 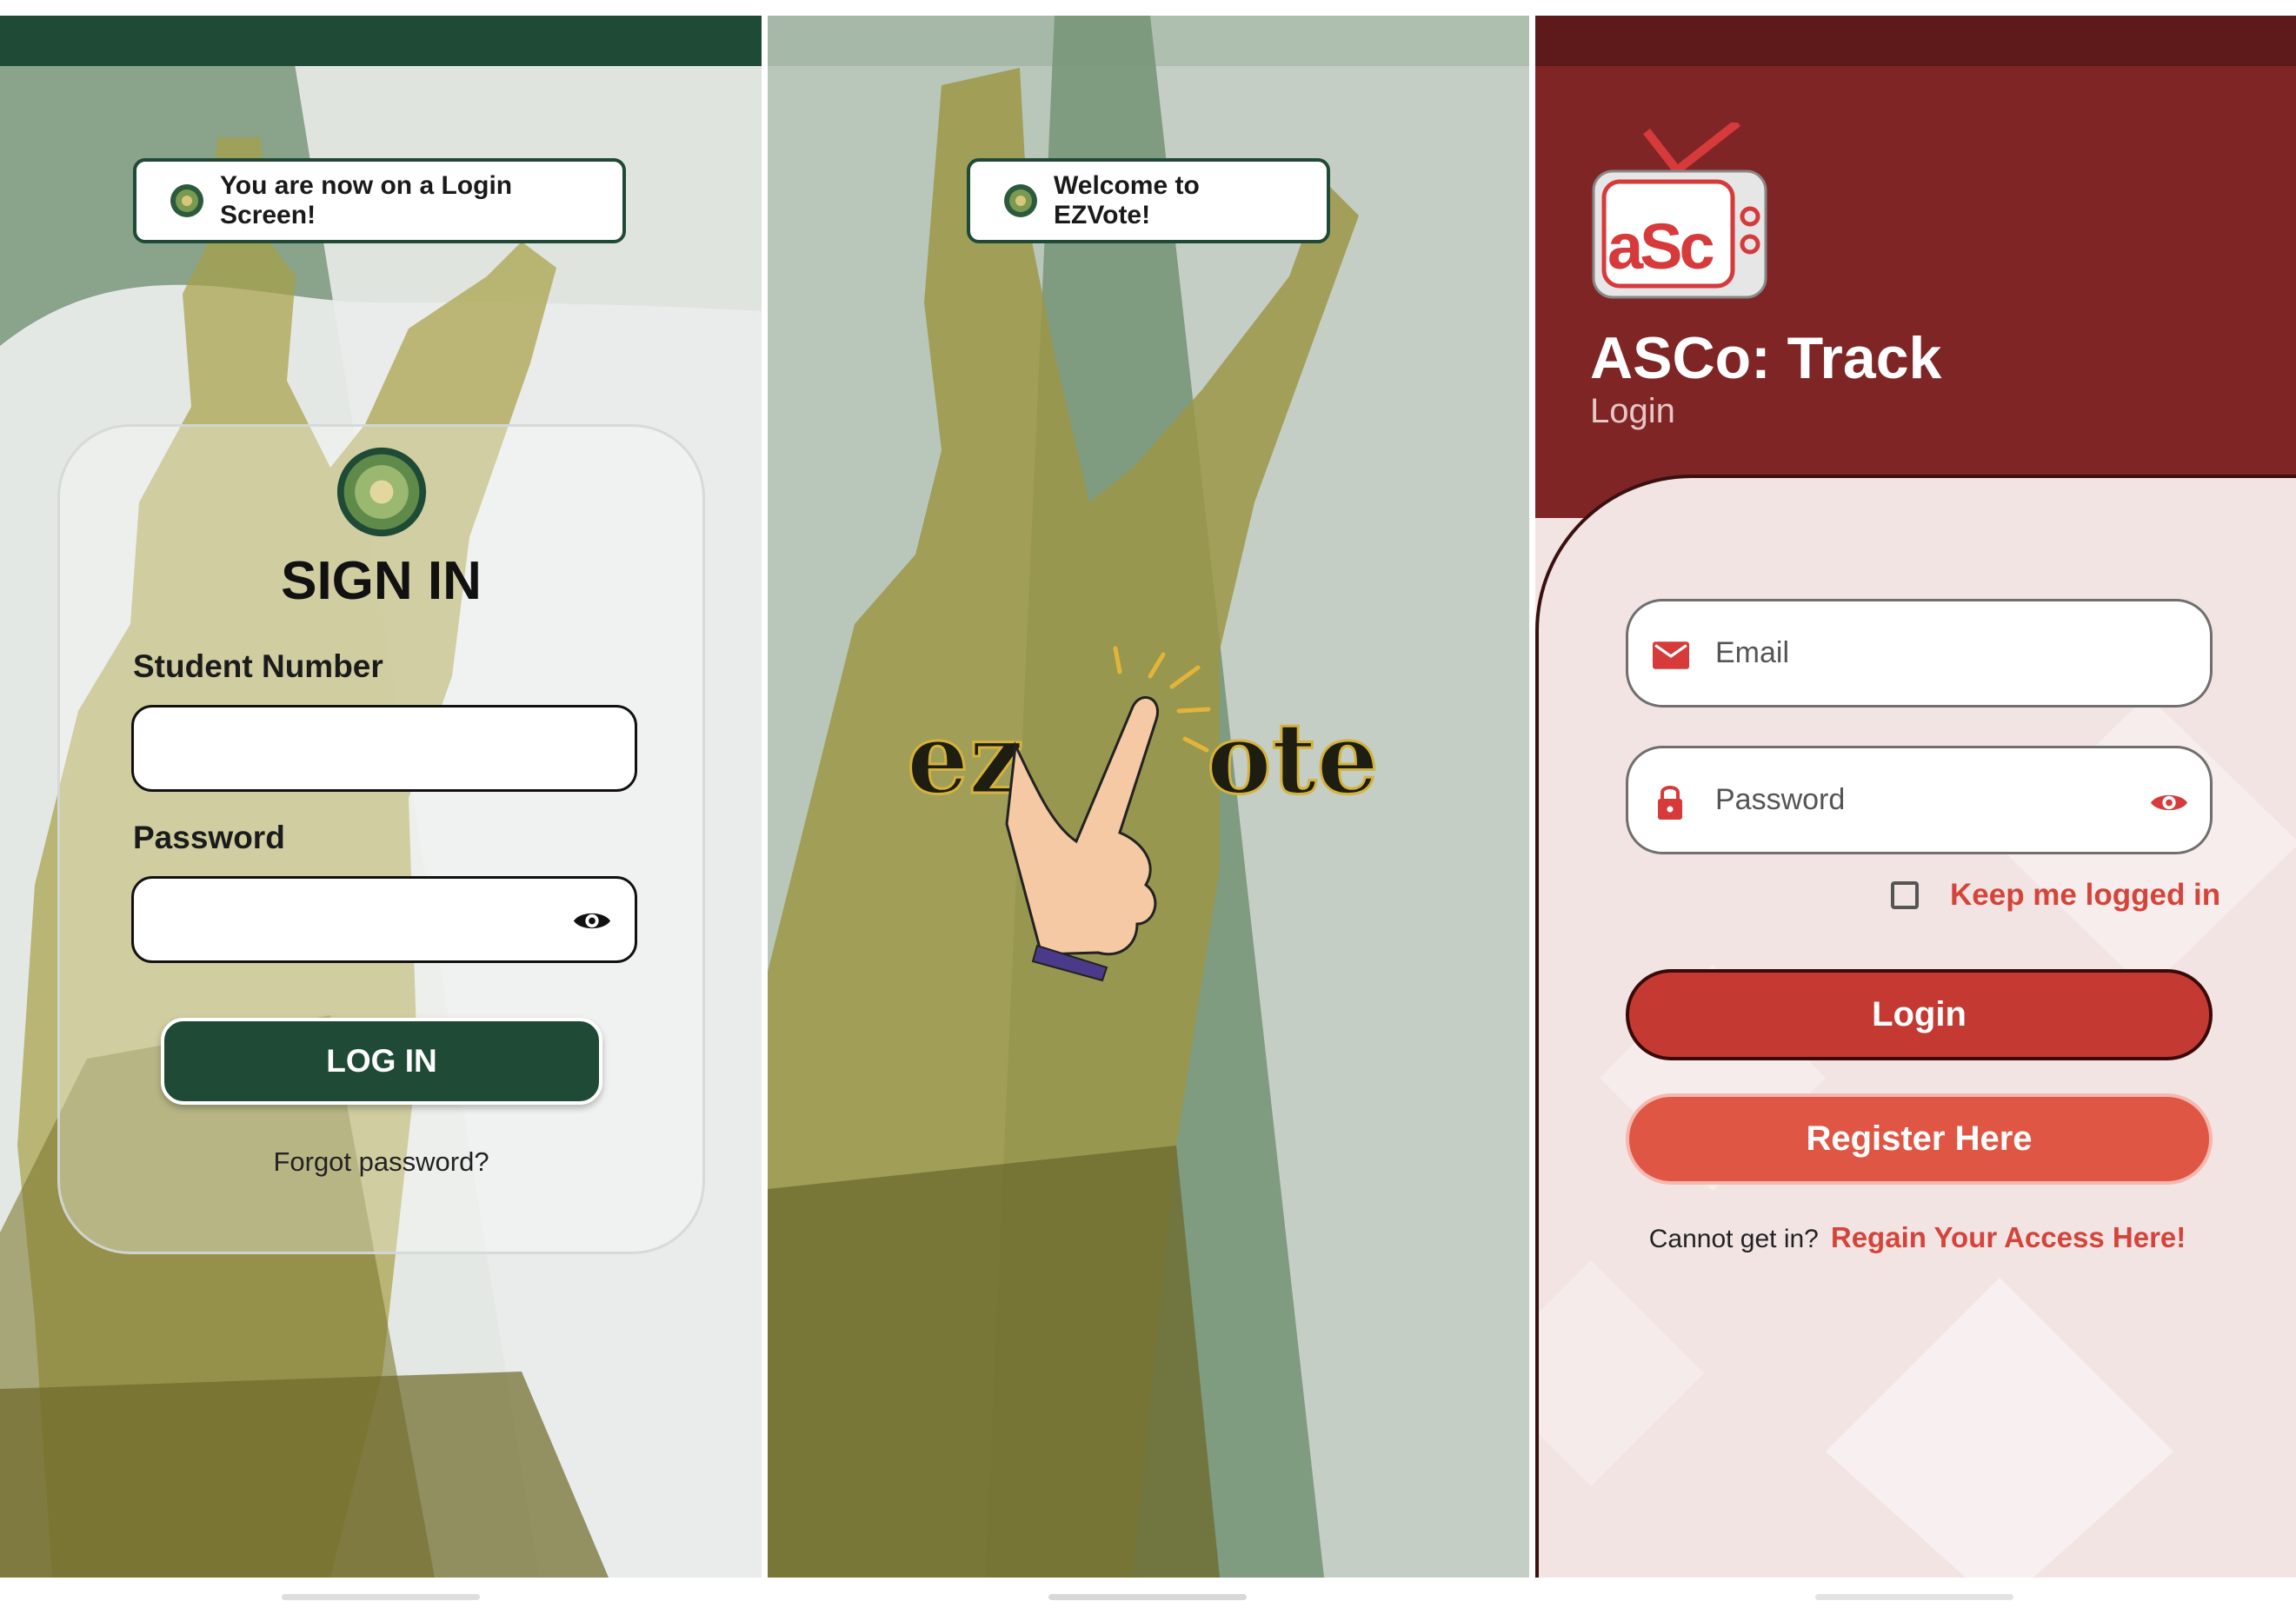 What do you see at coordinates (1919, 800) in the screenshot?
I see `password-field: Password` at bounding box center [1919, 800].